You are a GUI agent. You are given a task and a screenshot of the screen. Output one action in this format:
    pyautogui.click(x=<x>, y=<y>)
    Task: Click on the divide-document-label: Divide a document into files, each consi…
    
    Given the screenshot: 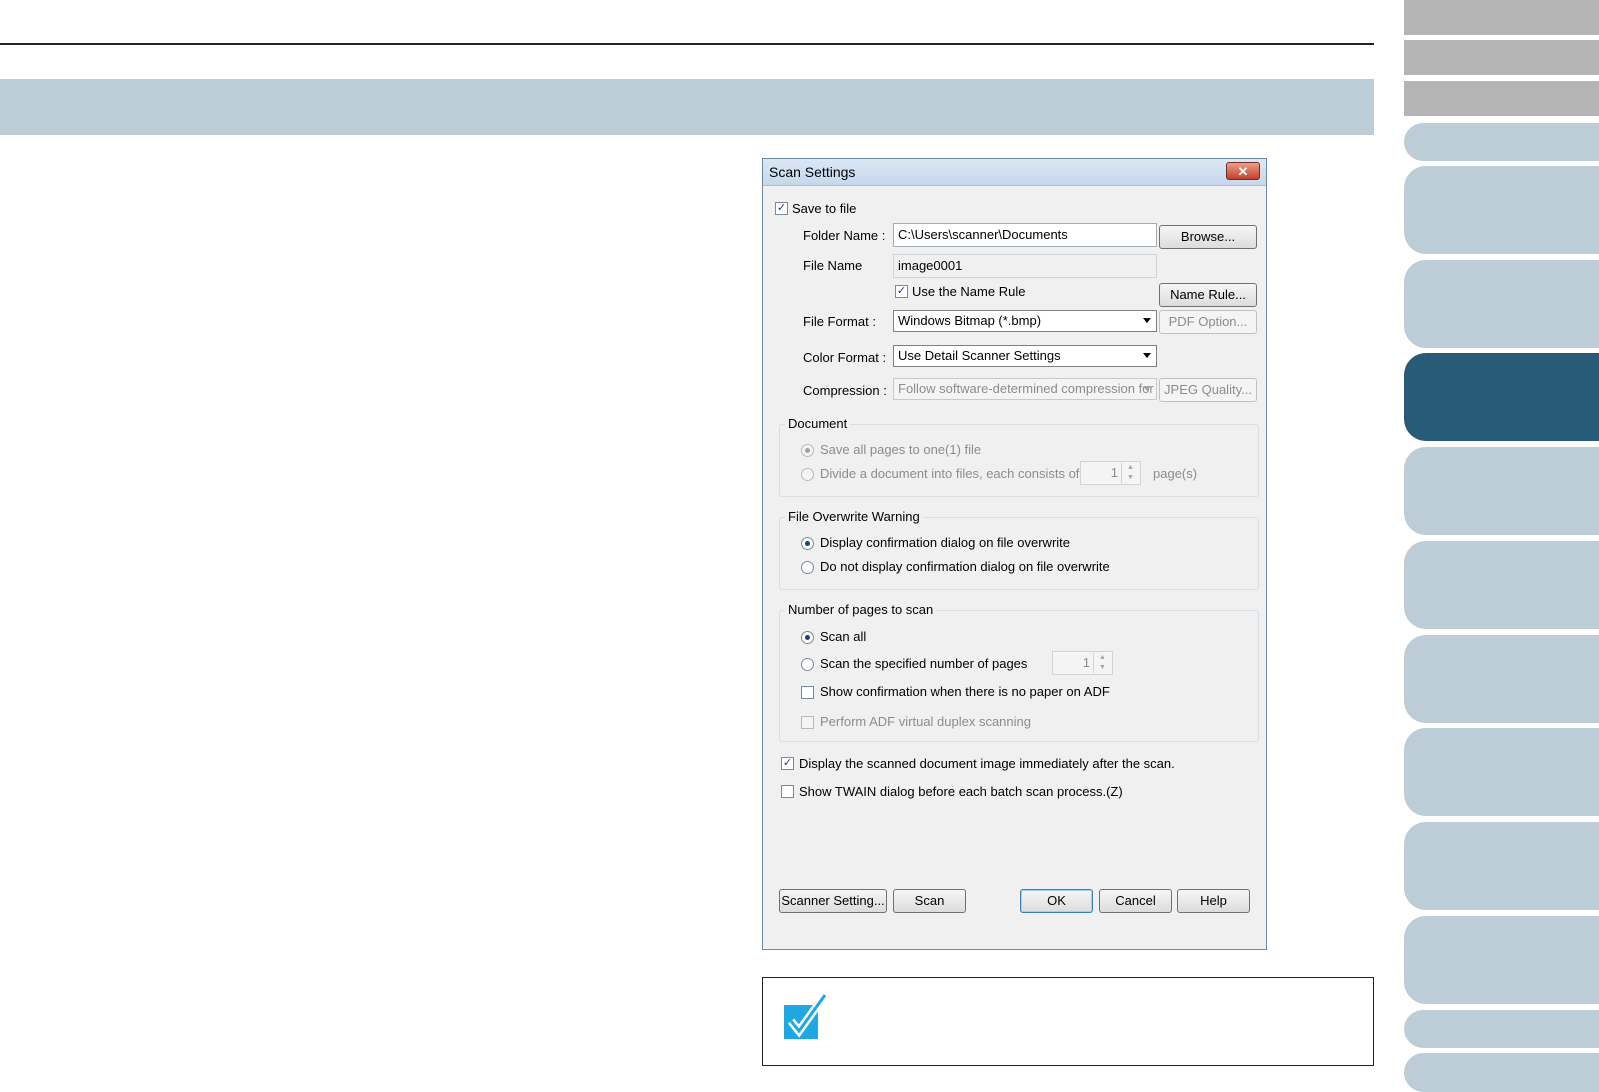 What is the action you would take?
    pyautogui.click(x=950, y=473)
    